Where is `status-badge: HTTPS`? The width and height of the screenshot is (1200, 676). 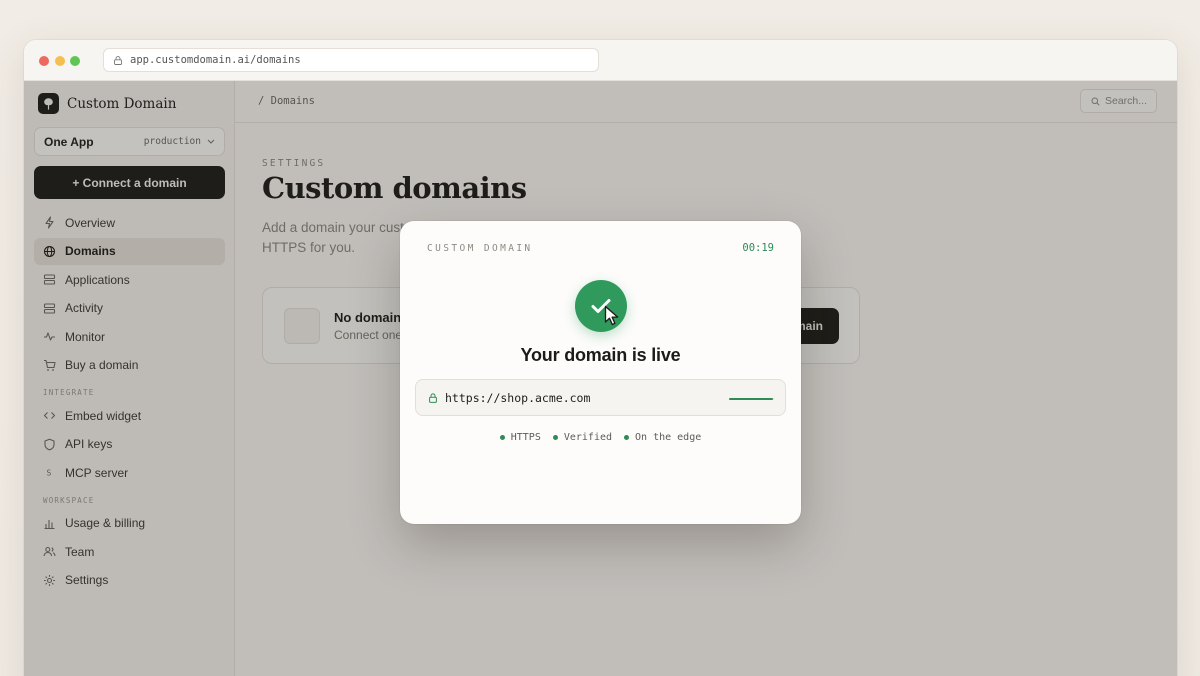
status-badge: HTTPS is located at coordinates (520, 437).